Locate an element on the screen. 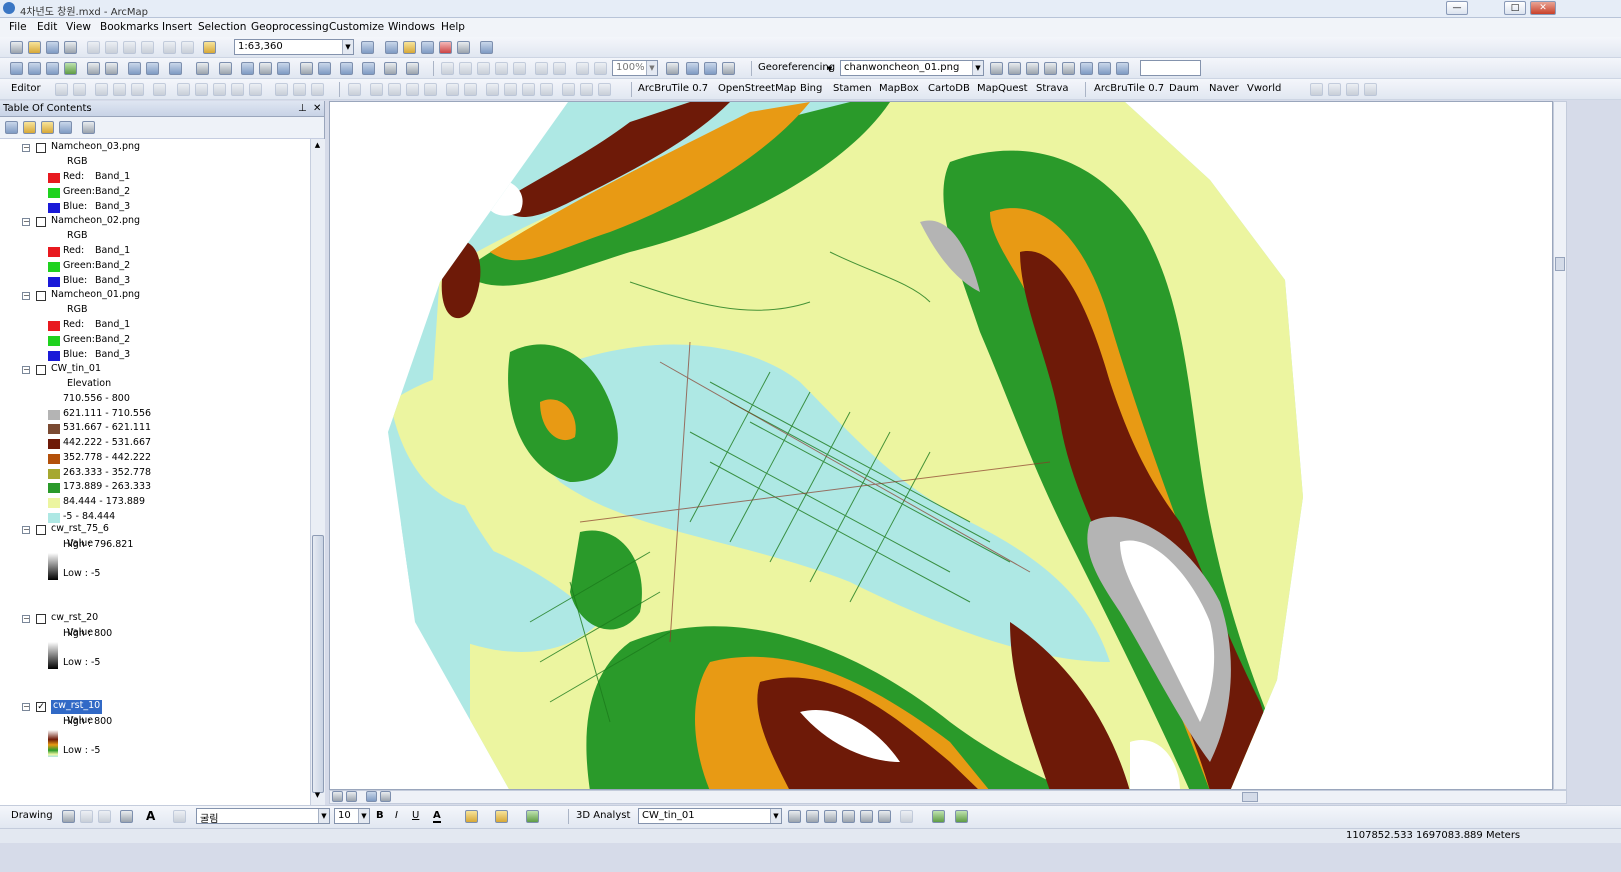 This screenshot has height=872, width=1621. layout-zoom-whole-icon is located at coordinates (501, 68).